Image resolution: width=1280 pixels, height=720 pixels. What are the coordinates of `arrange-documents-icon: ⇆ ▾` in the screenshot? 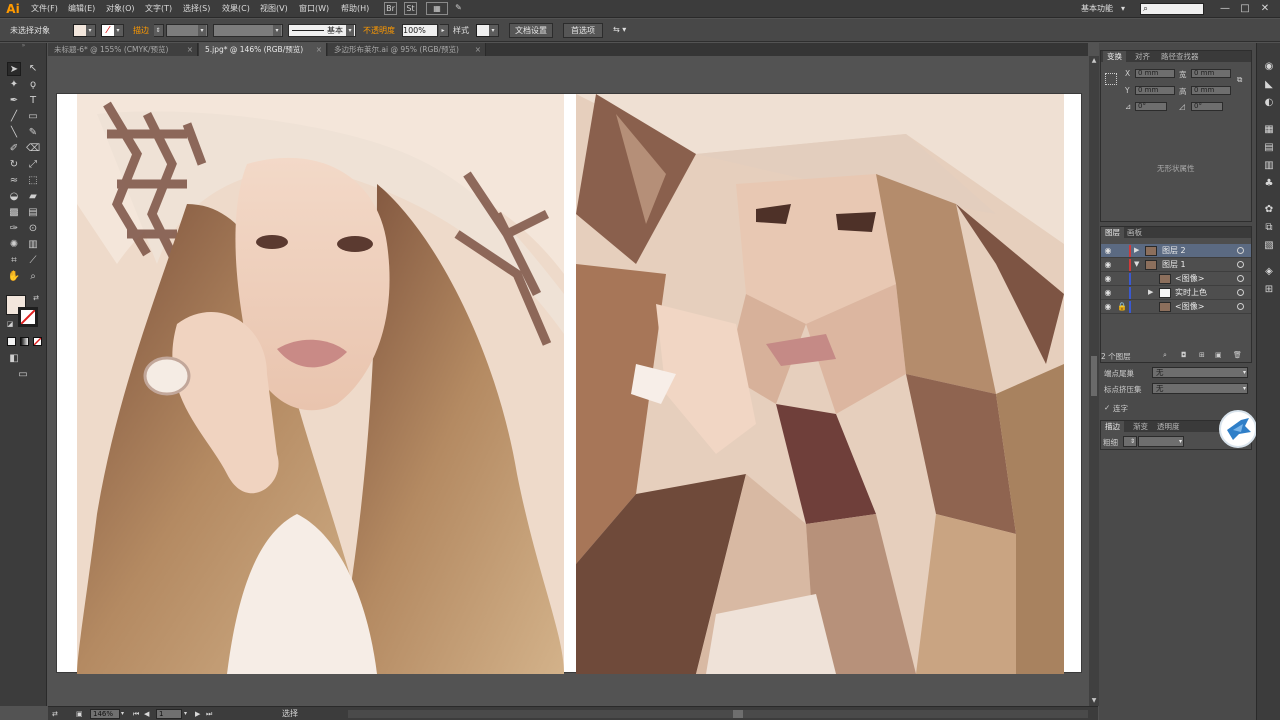 It's located at (619, 29).